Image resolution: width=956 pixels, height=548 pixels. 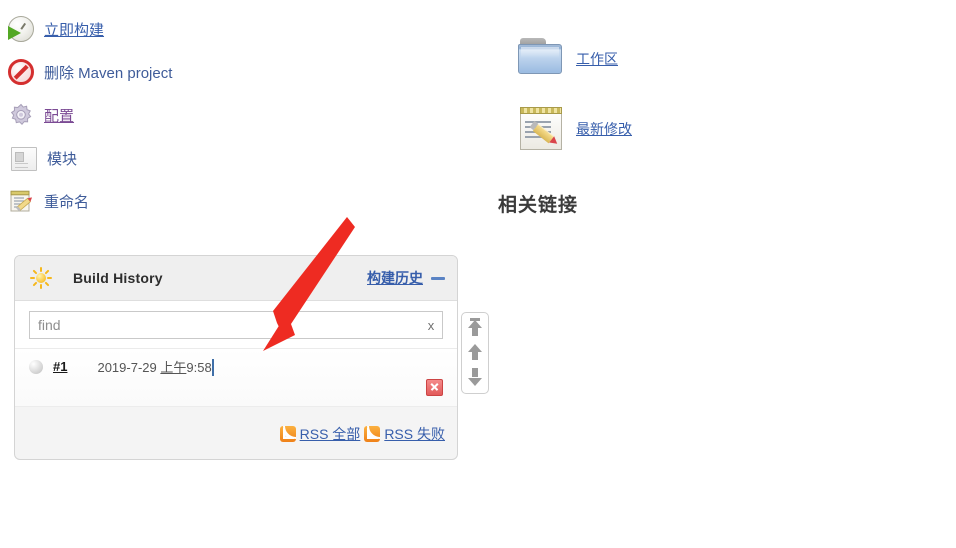 I want to click on task-item-build-now: 立即构建, so click(x=158, y=29).